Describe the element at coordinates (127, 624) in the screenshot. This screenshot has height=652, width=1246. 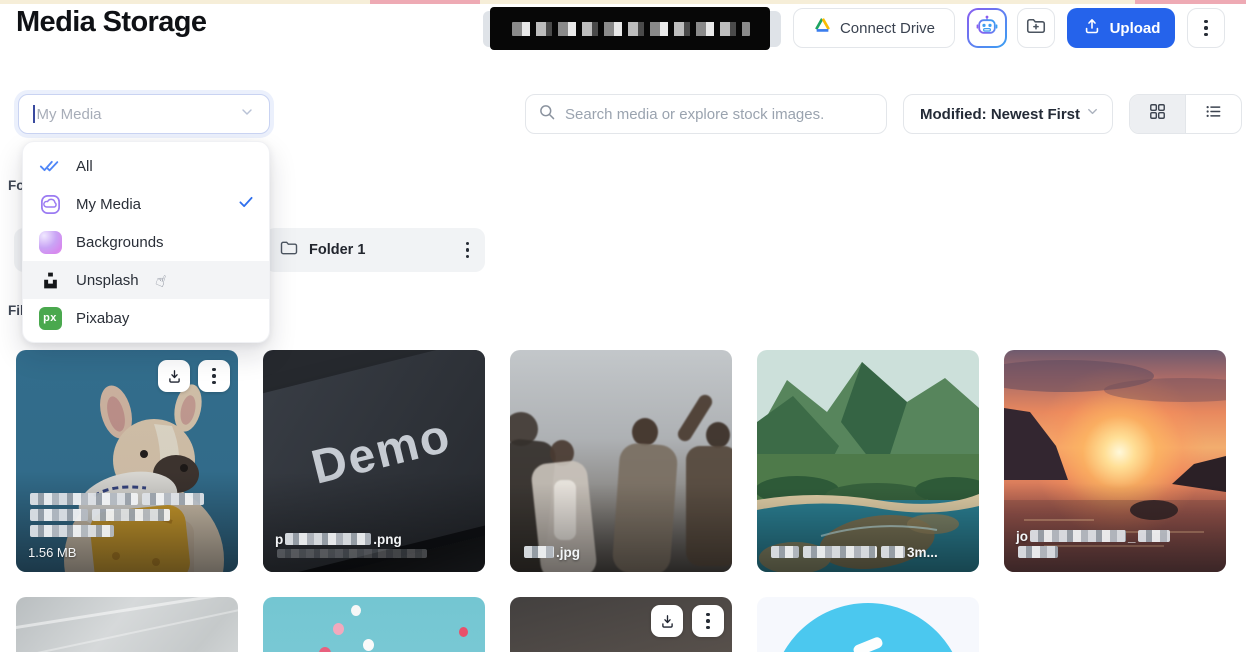
I see `media-card-clouds` at that location.